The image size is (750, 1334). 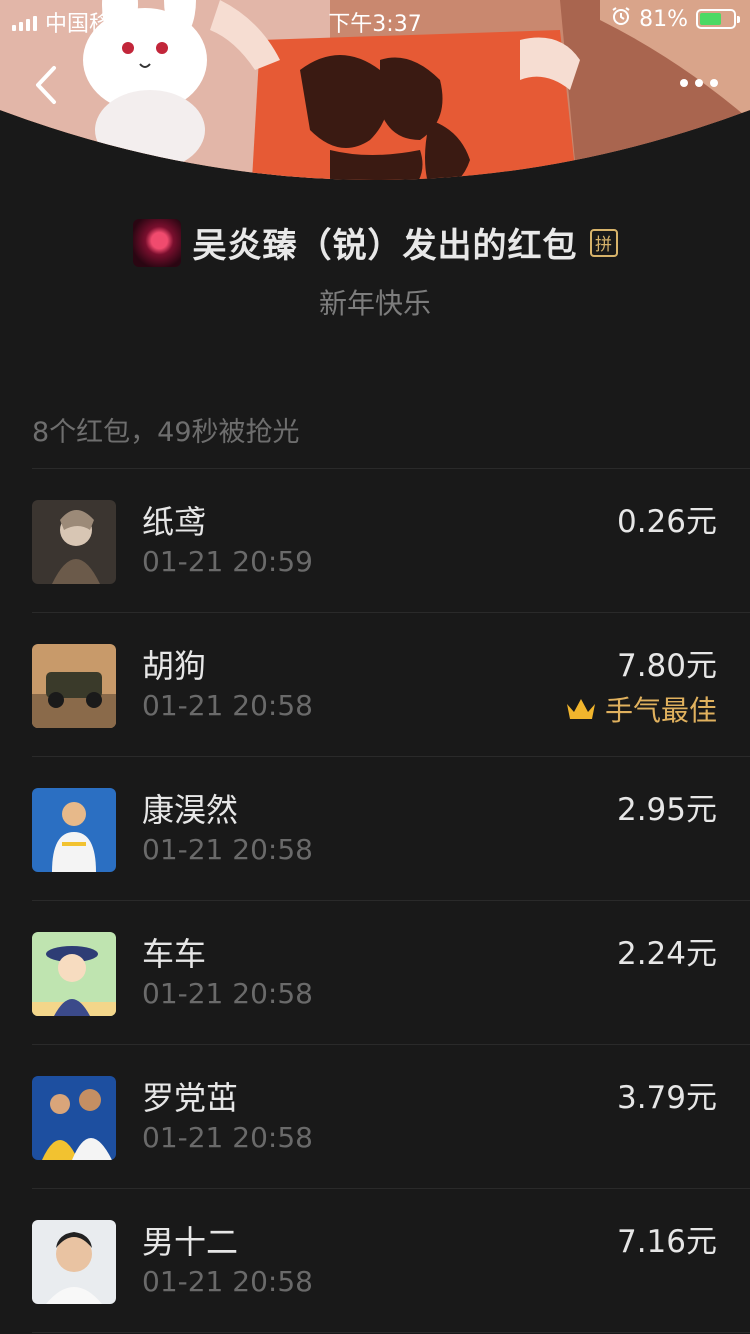 What do you see at coordinates (660, 710) in the screenshot?
I see `best-luck-label: 手气最佳` at bounding box center [660, 710].